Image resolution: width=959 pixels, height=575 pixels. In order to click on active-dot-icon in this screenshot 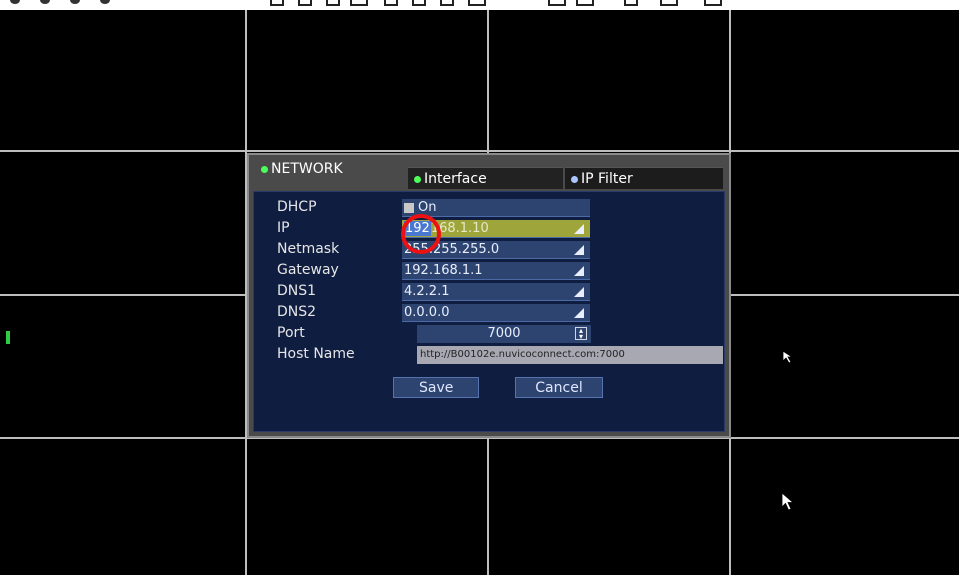, I will do `click(417, 179)`.